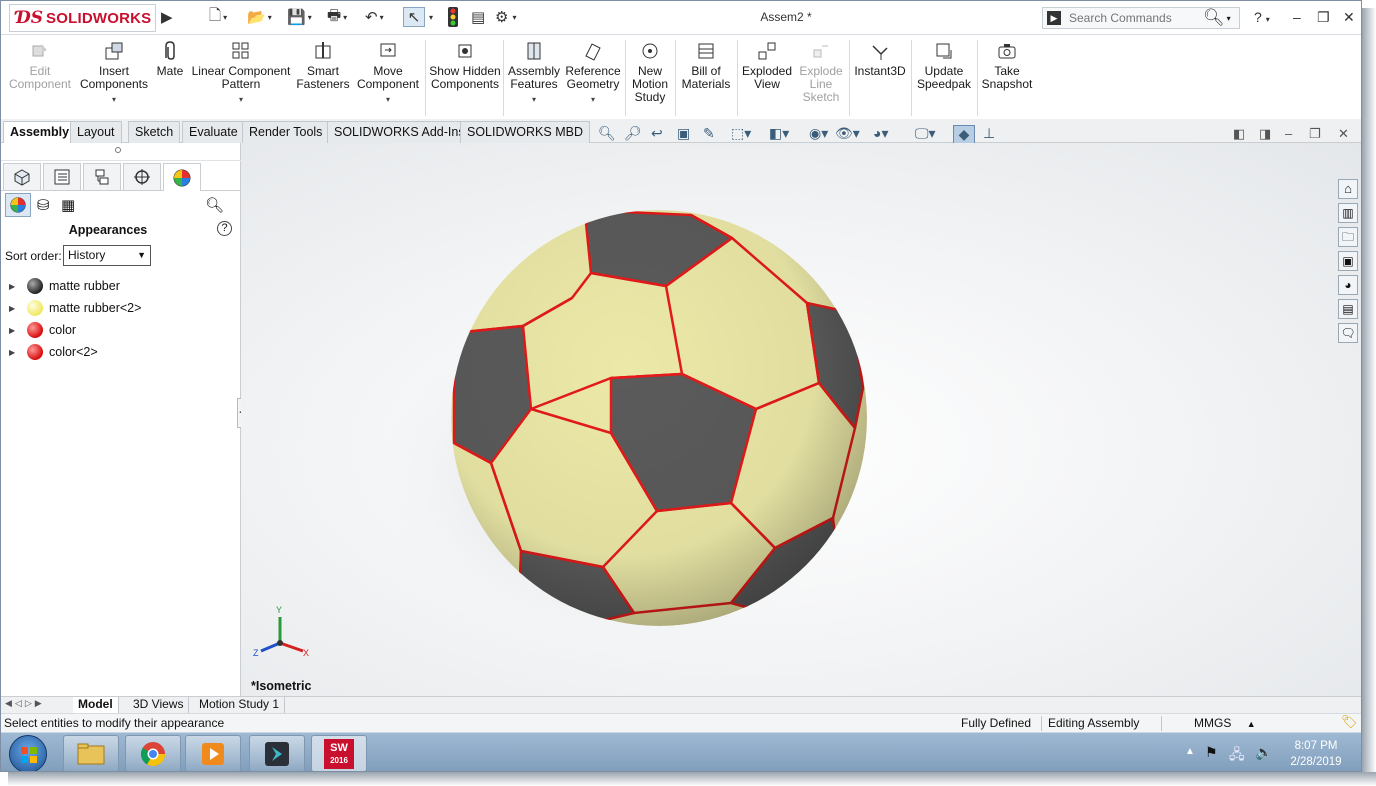 Image resolution: width=1376 pixels, height=786 pixels. Describe the element at coordinates (214, 205) in the screenshot. I see `appearance-search-icon: 🔍︎` at that location.